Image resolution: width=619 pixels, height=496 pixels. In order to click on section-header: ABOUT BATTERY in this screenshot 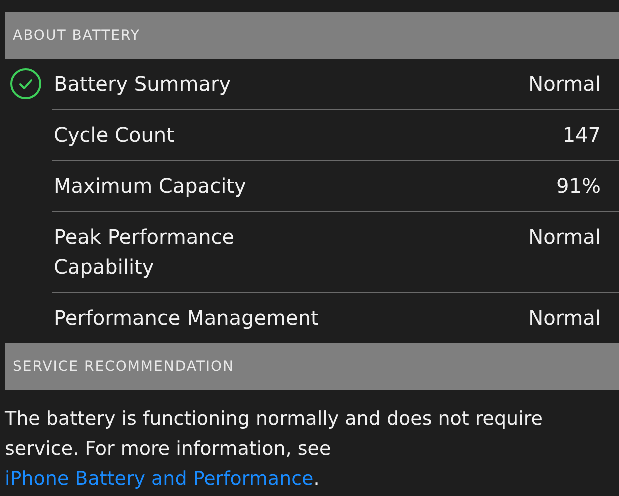, I will do `click(312, 35)`.